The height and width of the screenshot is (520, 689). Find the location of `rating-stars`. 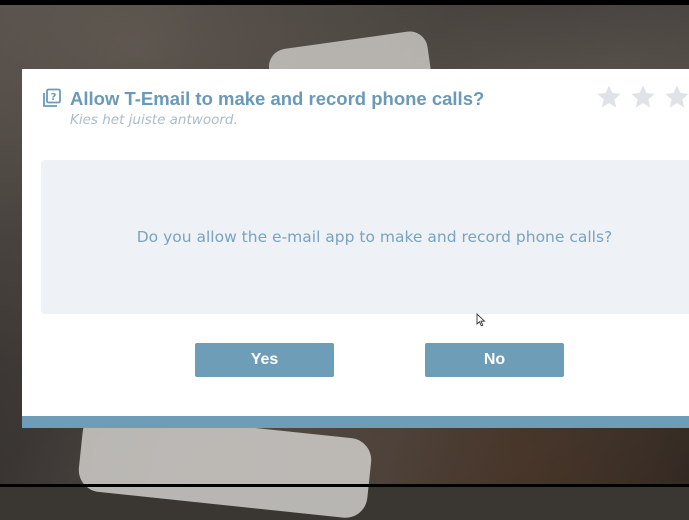

rating-stars is located at coordinates (642, 97).